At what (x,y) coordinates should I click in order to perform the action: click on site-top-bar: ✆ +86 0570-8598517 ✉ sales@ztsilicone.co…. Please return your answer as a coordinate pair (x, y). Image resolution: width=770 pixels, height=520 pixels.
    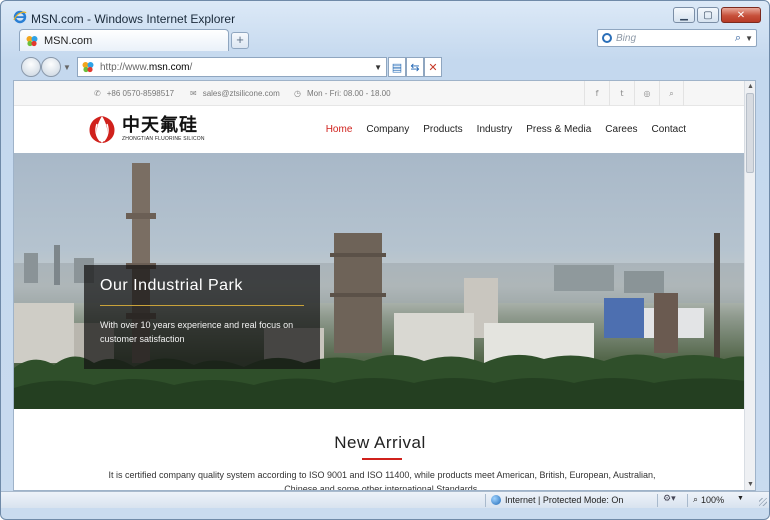
    Looking at the image, I should click on (380, 93).